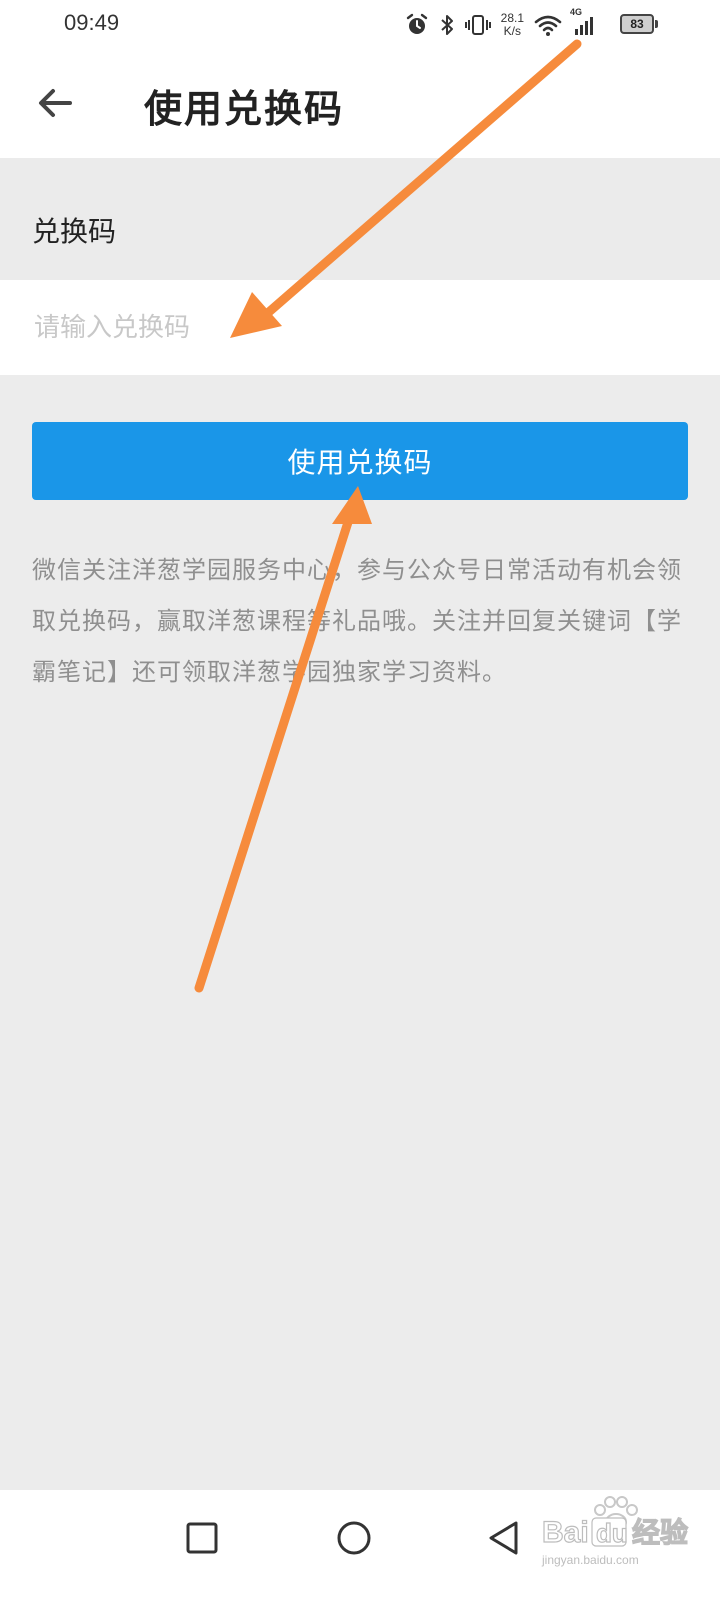 The height and width of the screenshot is (1600, 720). What do you see at coordinates (576, 12) in the screenshot?
I see `network-type: 4G` at bounding box center [576, 12].